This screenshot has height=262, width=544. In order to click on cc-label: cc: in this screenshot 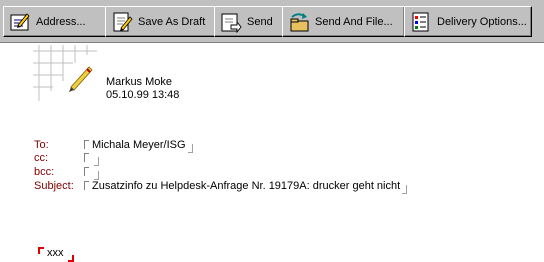, I will do `click(41, 158)`.